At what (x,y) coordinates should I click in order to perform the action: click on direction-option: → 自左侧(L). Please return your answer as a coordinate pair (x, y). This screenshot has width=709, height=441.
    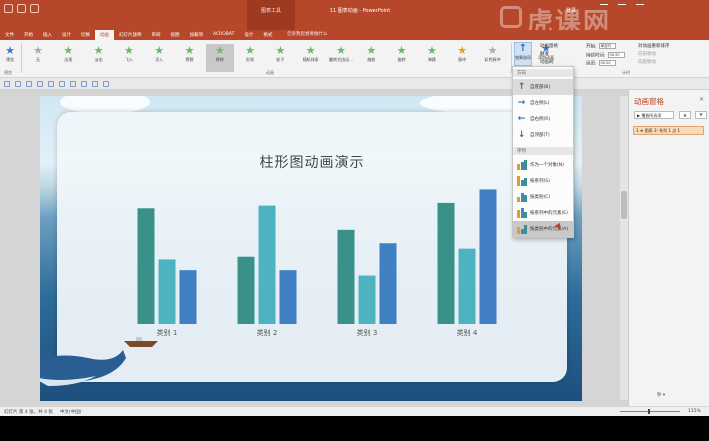
    Looking at the image, I should click on (543, 103).